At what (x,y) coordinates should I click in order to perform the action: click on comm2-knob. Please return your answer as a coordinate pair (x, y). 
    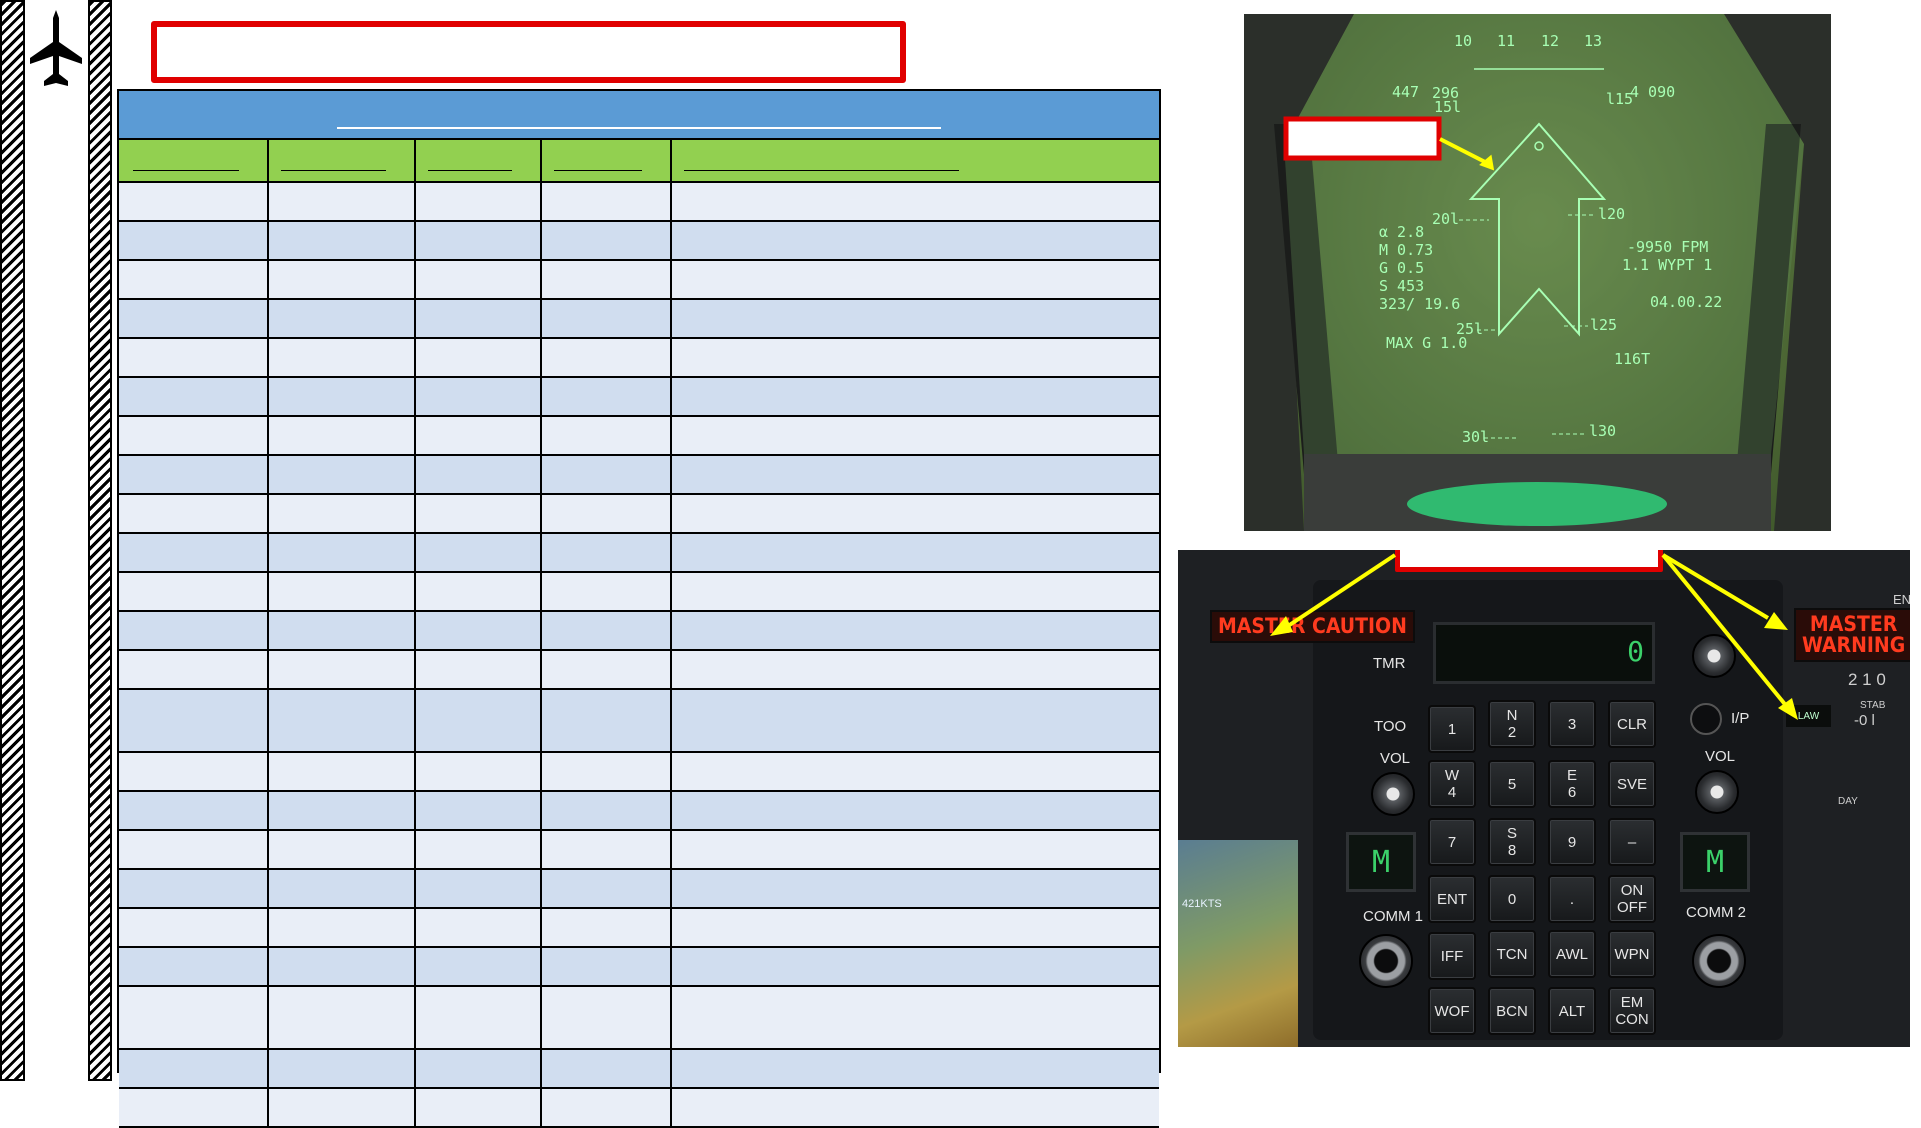
    Looking at the image, I should click on (1719, 961).